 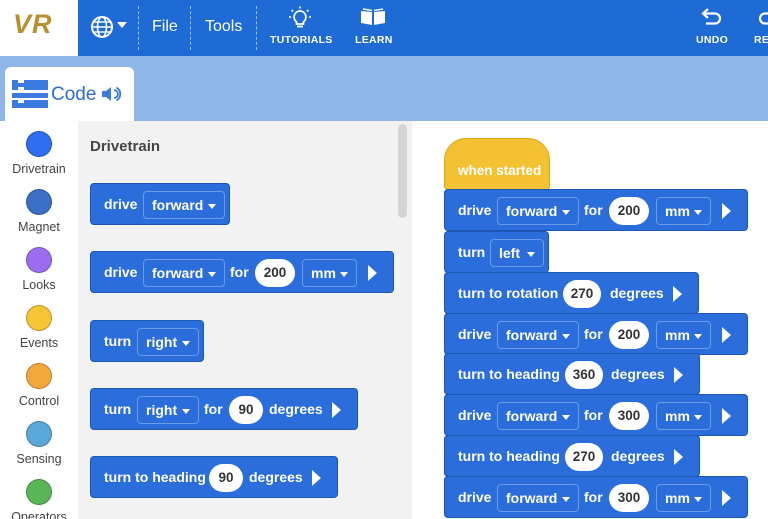 What do you see at coordinates (118, 341) in the screenshot?
I see `block-keyword: turn` at bounding box center [118, 341].